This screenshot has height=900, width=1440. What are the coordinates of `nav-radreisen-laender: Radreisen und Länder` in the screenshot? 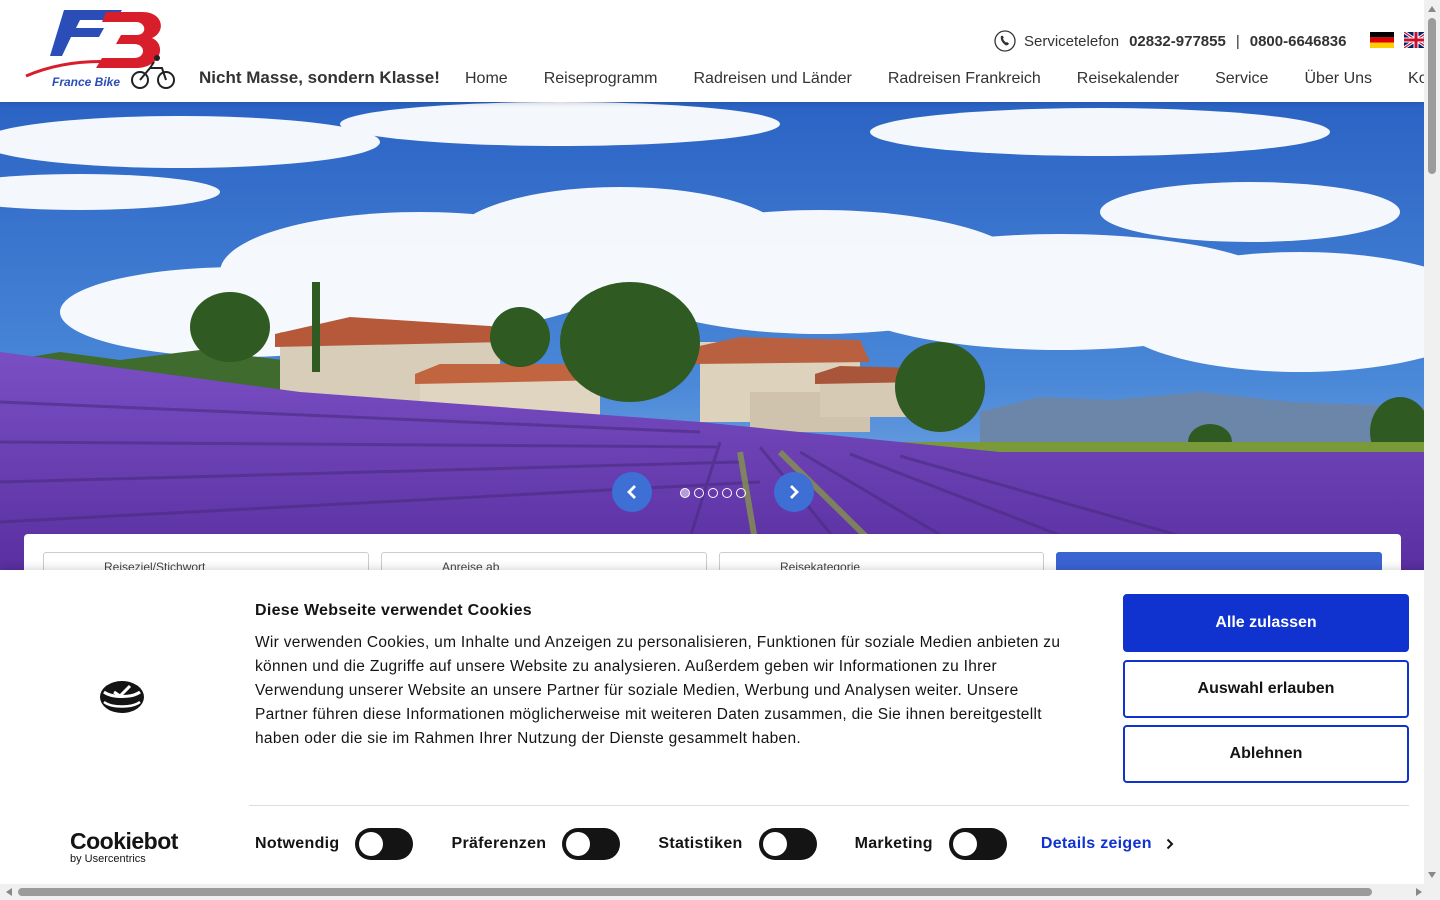 It's located at (773, 79).